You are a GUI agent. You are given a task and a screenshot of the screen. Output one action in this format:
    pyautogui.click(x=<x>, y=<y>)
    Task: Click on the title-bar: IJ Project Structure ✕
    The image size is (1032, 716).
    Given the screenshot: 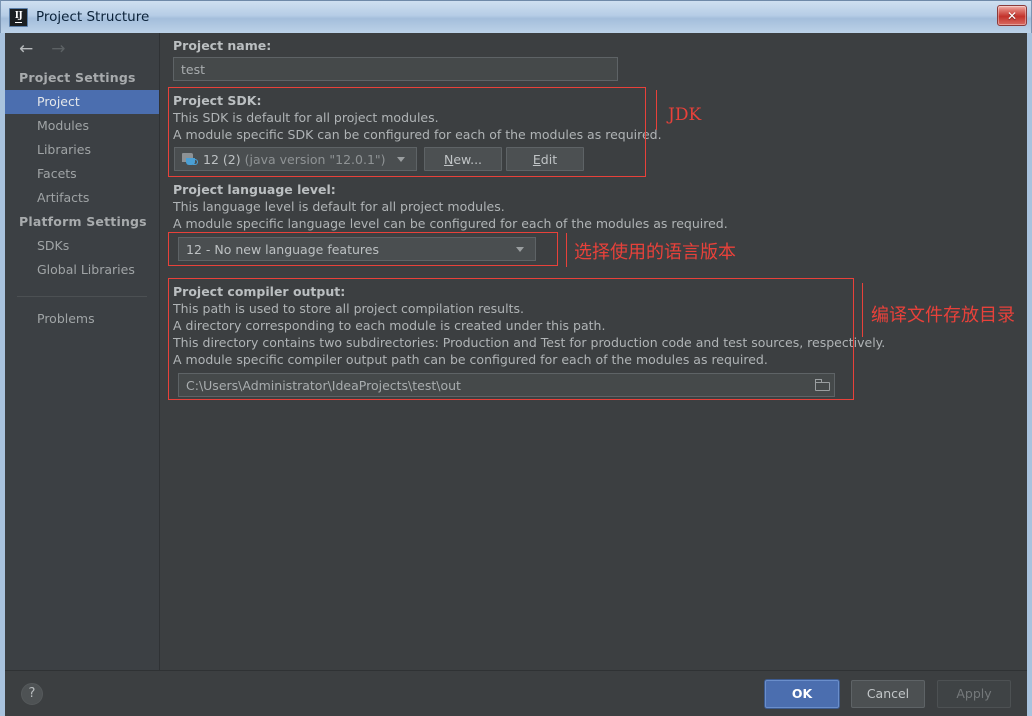 What is the action you would take?
    pyautogui.click(x=516, y=16)
    